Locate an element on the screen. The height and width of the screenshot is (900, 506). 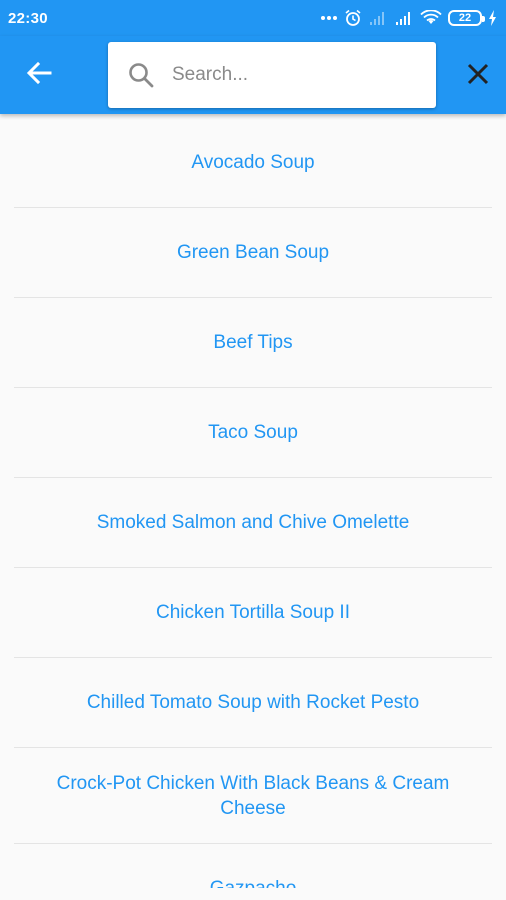
list-item-label: Chicken Tortilla Soup II is located at coordinates (253, 612).